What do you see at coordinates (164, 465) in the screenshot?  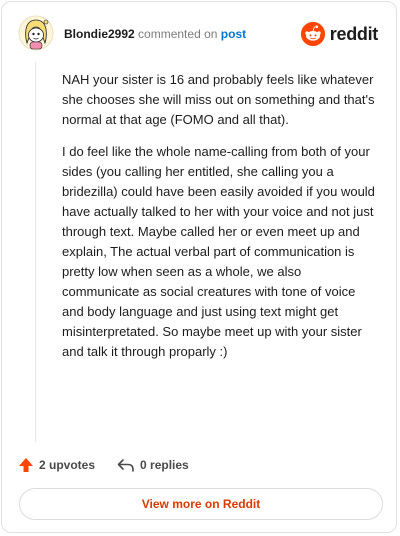 I see `reply-count: 0 replies` at bounding box center [164, 465].